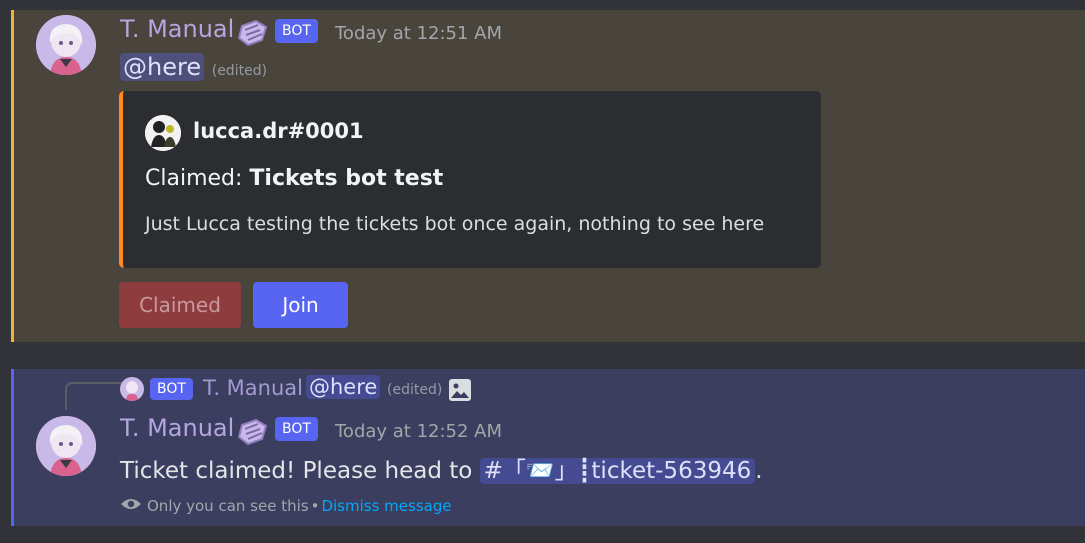 The width and height of the screenshot is (1085, 543). I want to click on embed-title-bold: Tickets bot test, so click(346, 178).